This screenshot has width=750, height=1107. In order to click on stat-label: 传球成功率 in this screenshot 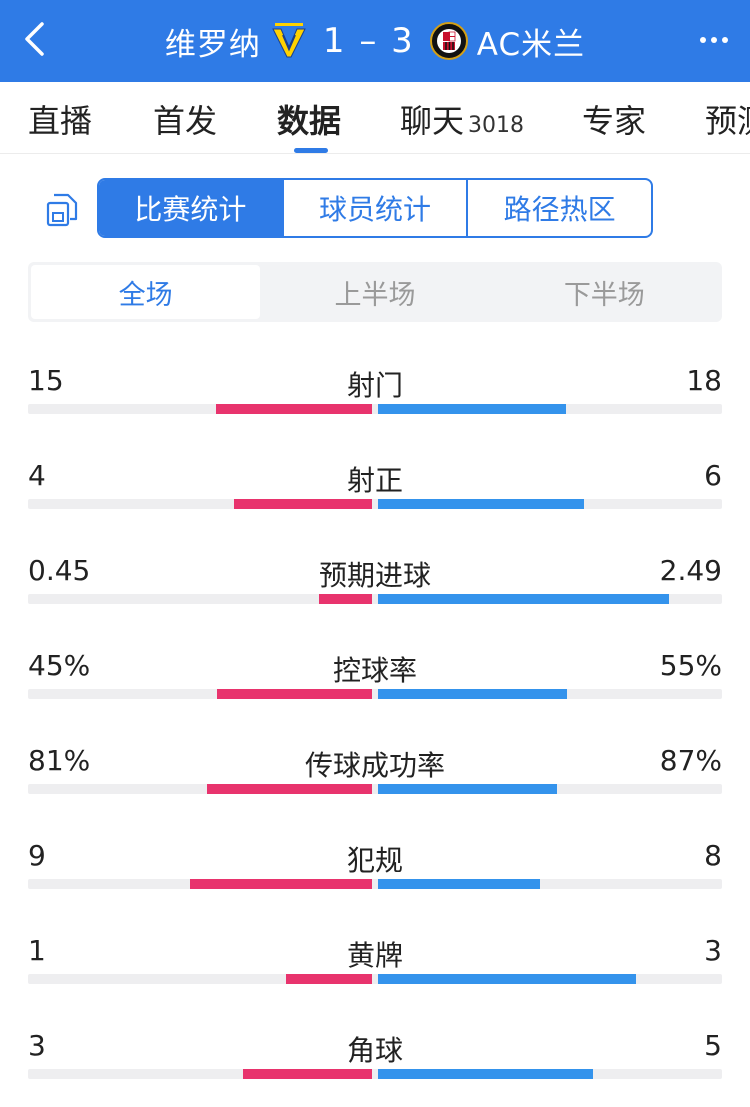, I will do `click(374, 765)`.